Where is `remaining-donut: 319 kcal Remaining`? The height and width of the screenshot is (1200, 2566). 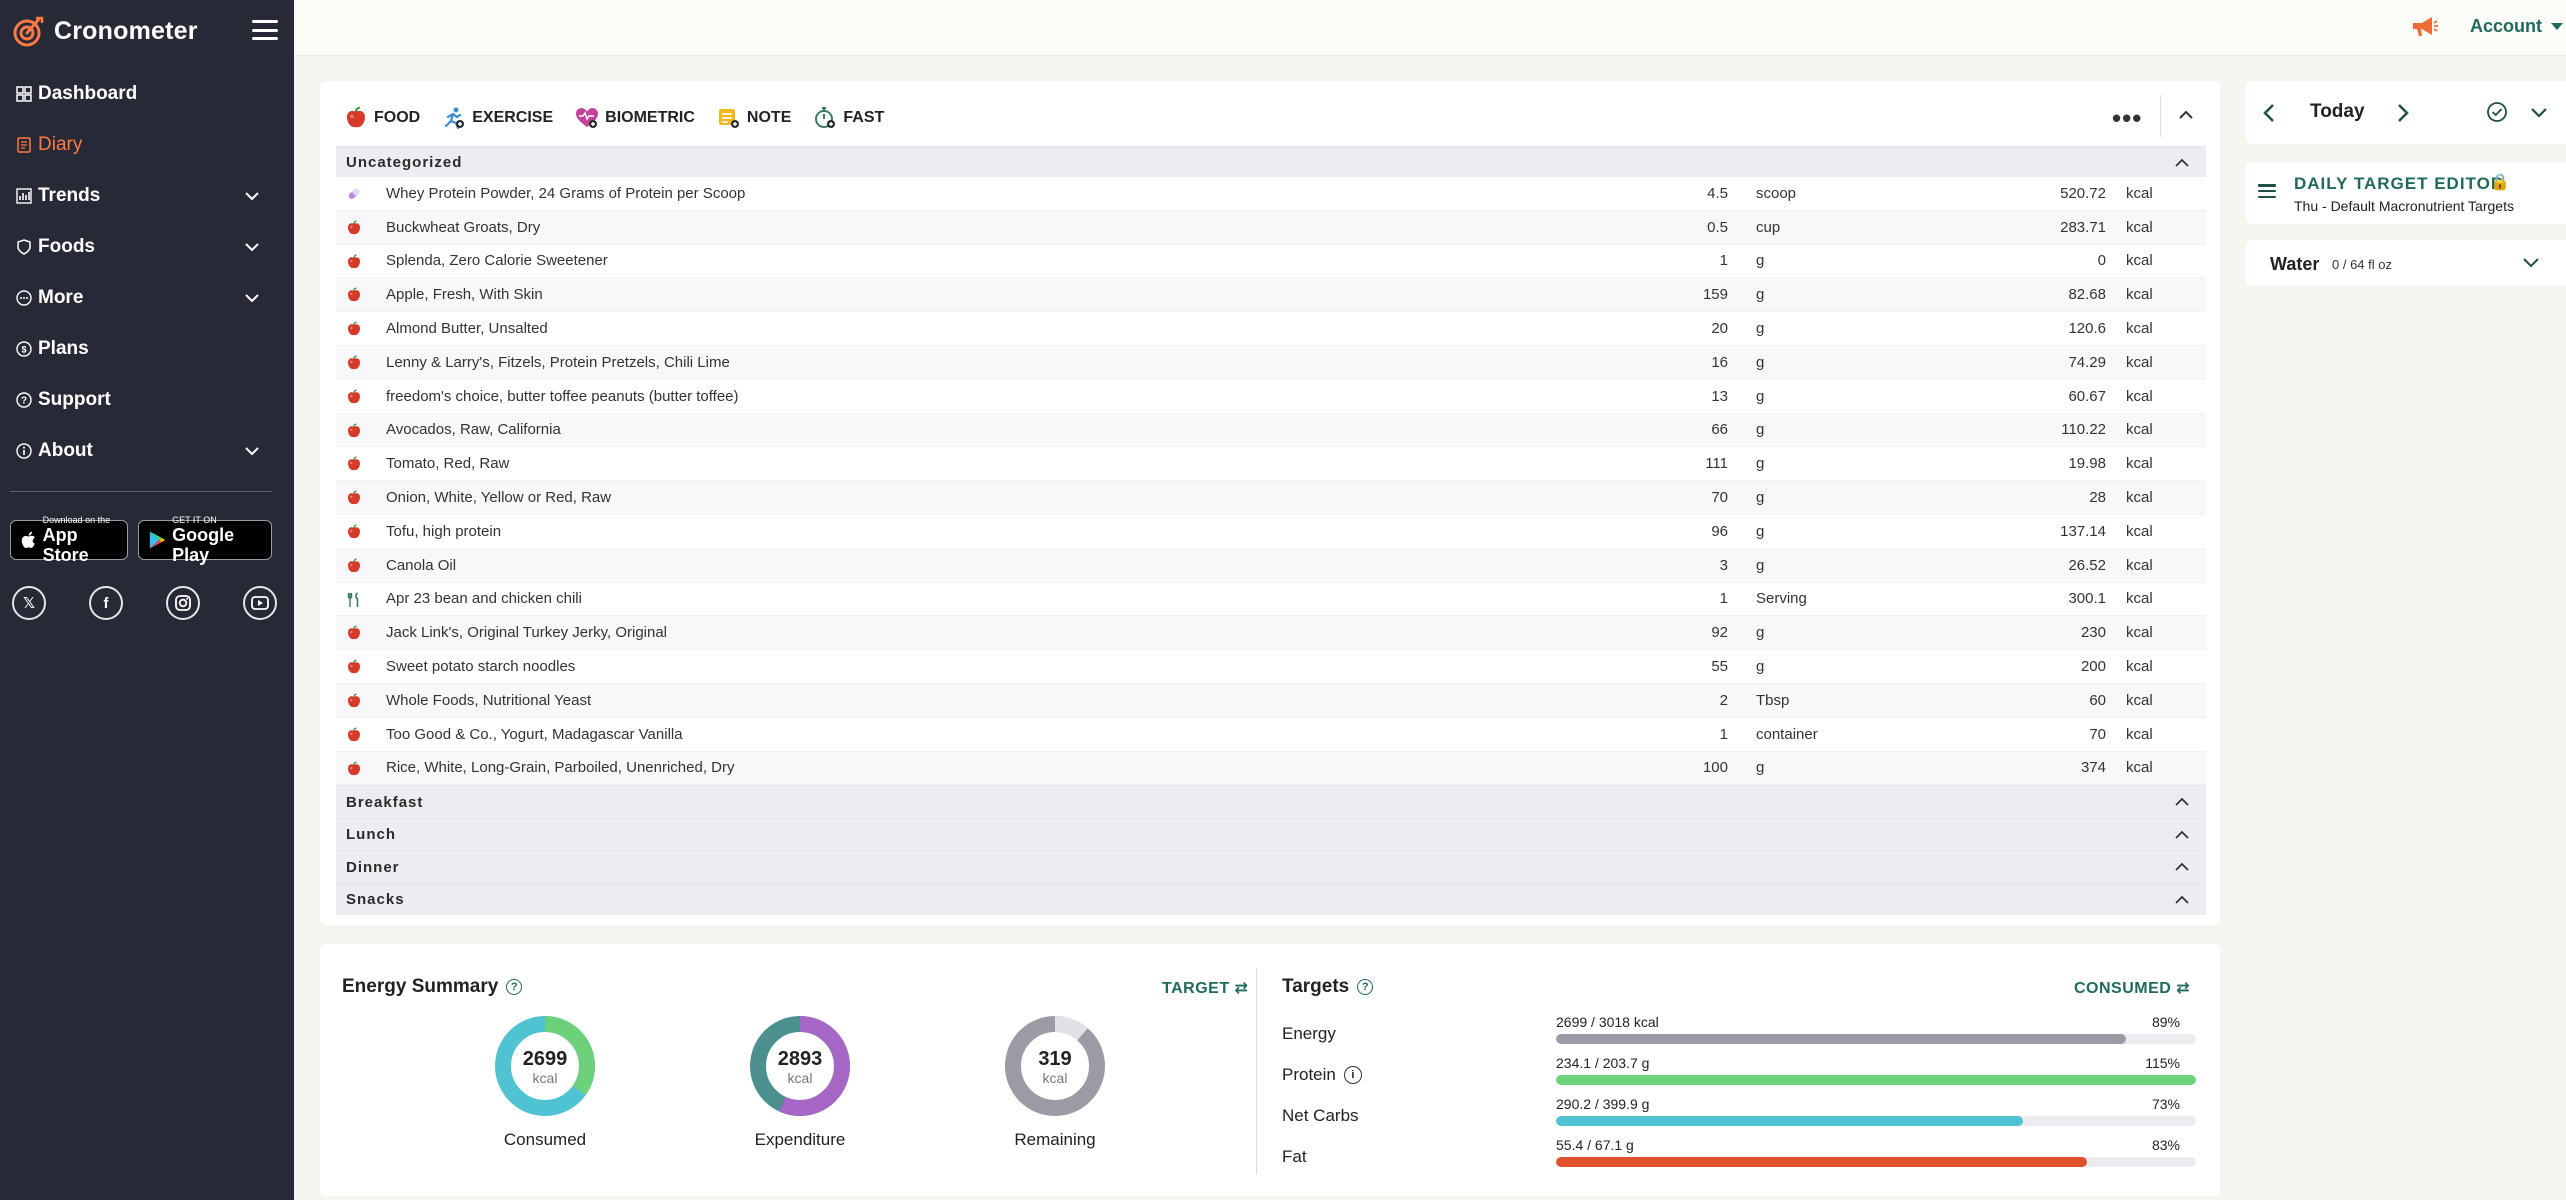
remaining-donut: 319 kcal Remaining is located at coordinates (1055, 1082).